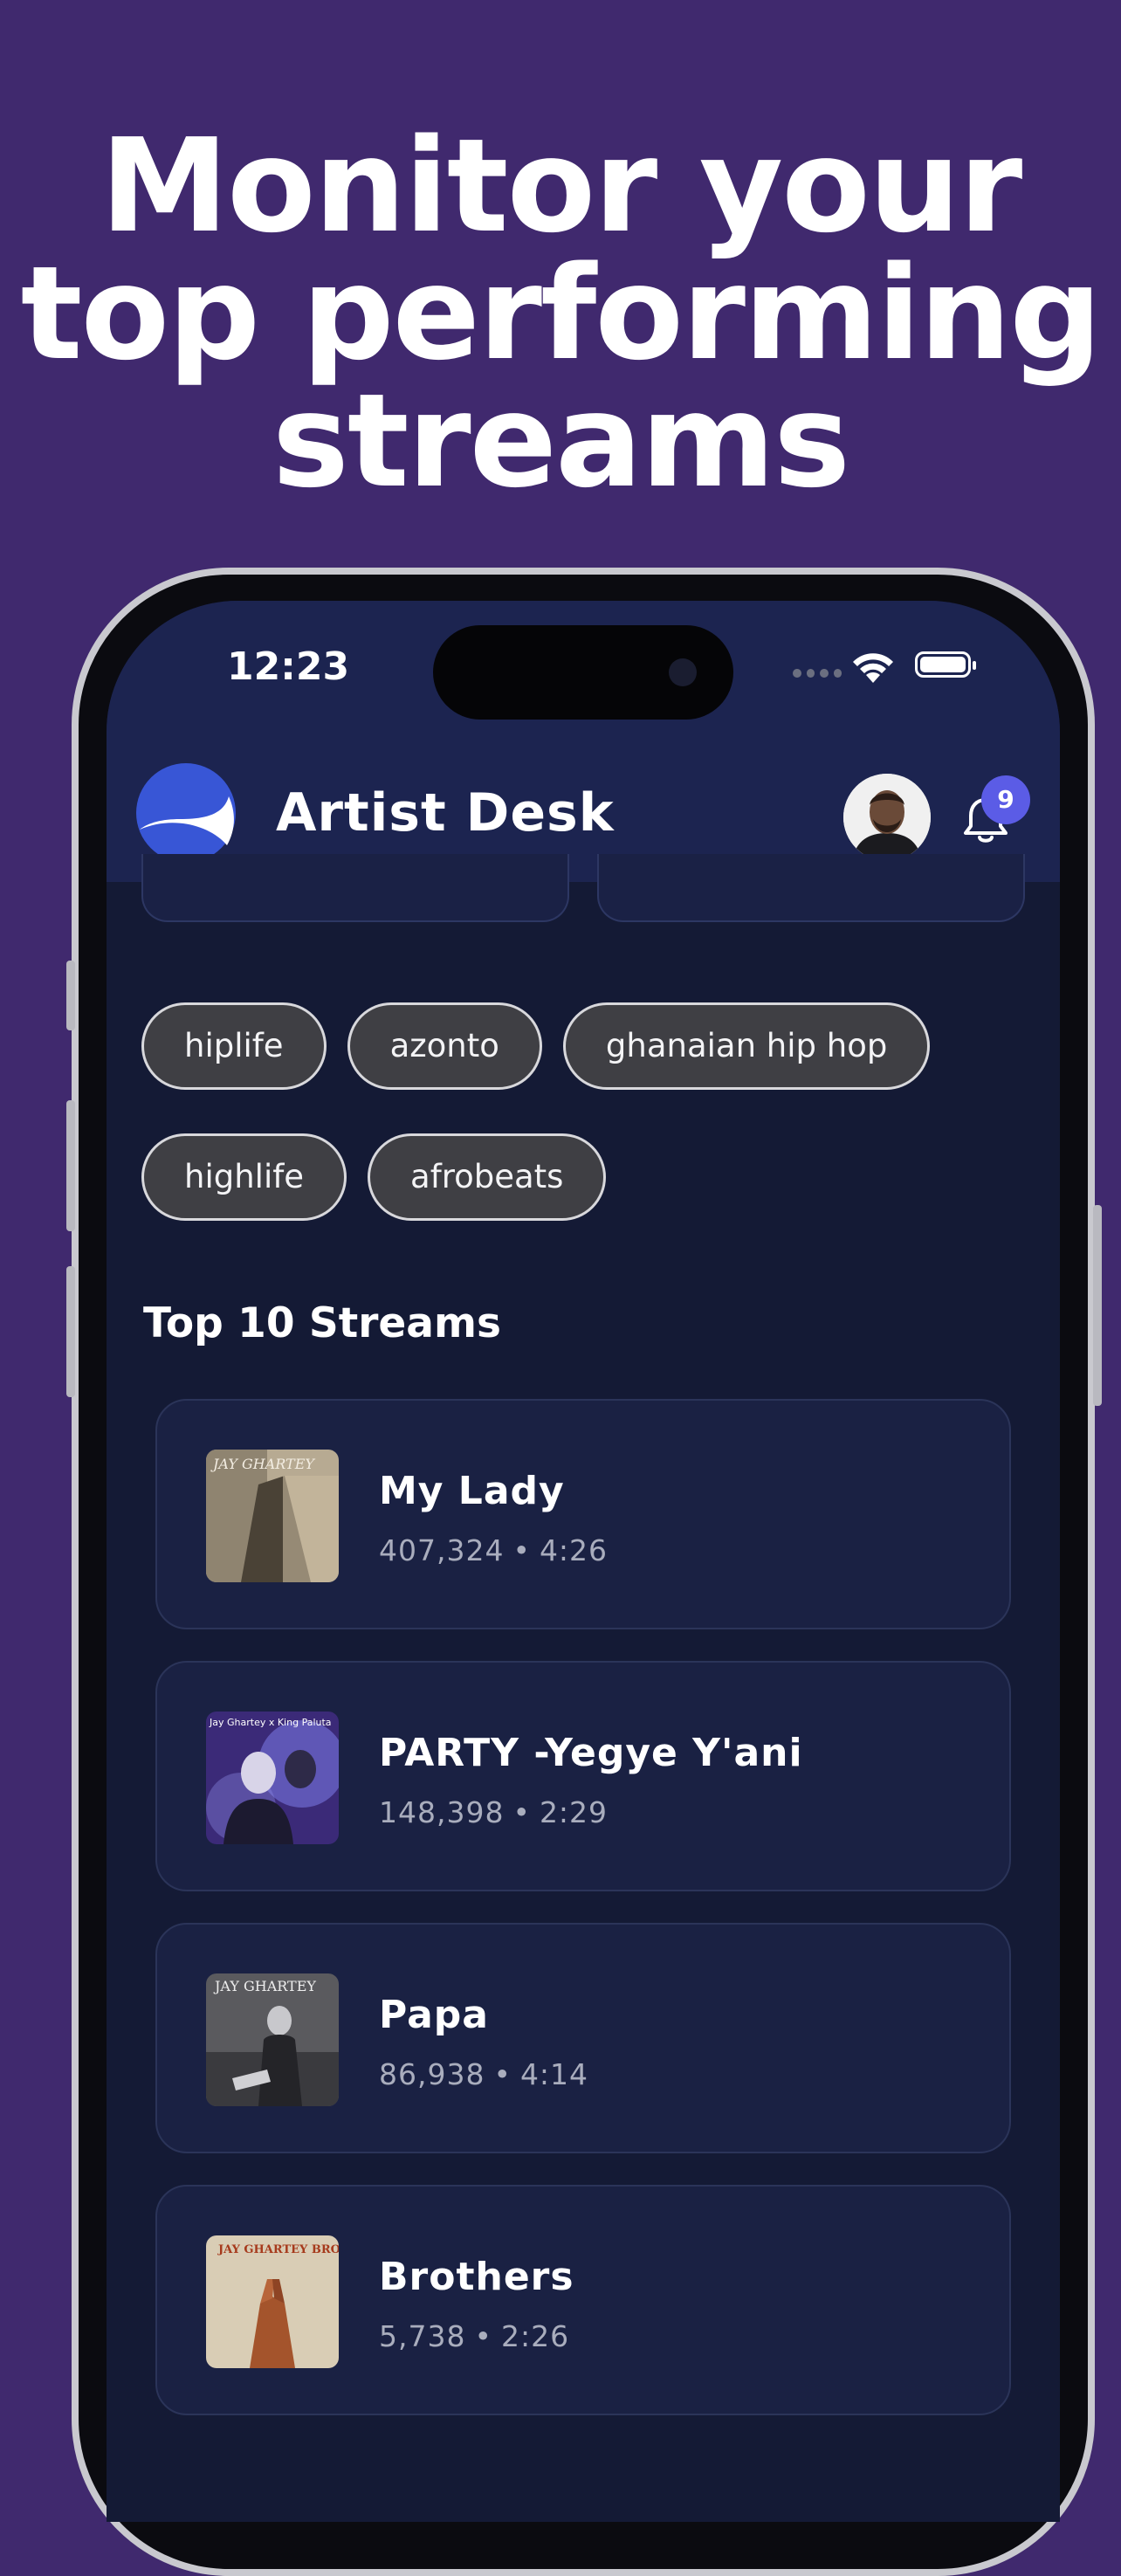 This screenshot has height=2576, width=1121. I want to click on stream-duration: 2:26, so click(535, 2336).